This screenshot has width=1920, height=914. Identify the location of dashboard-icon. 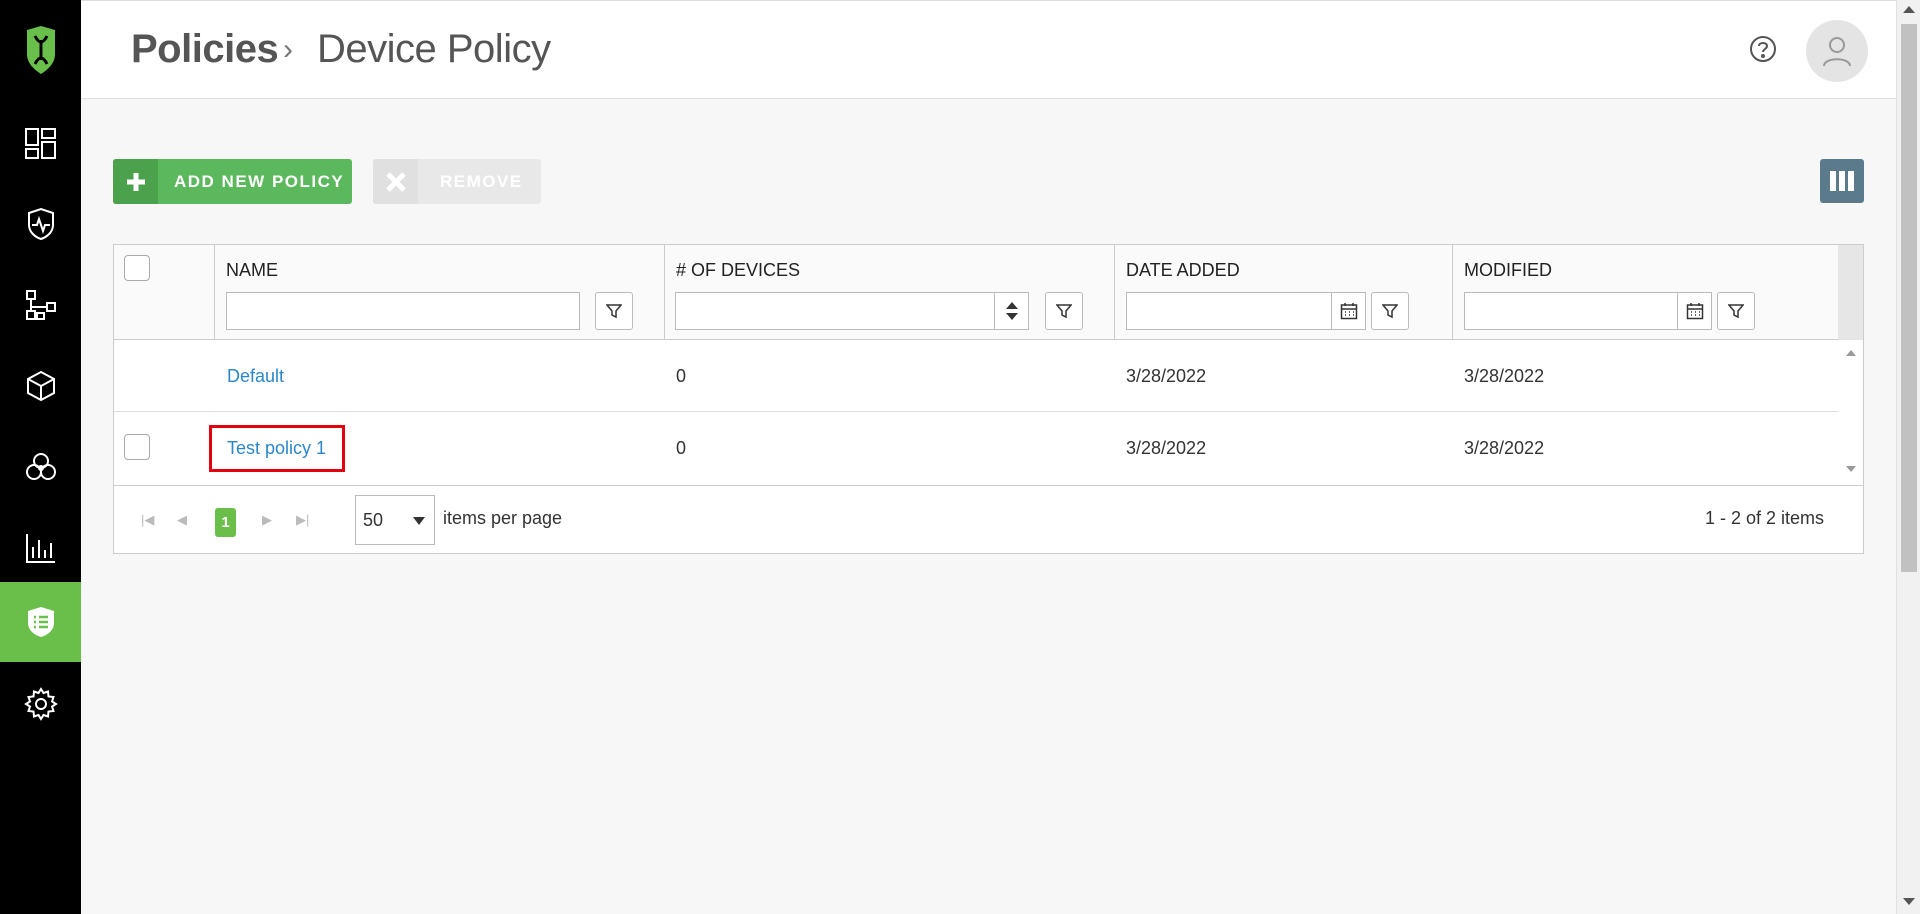
(40, 143).